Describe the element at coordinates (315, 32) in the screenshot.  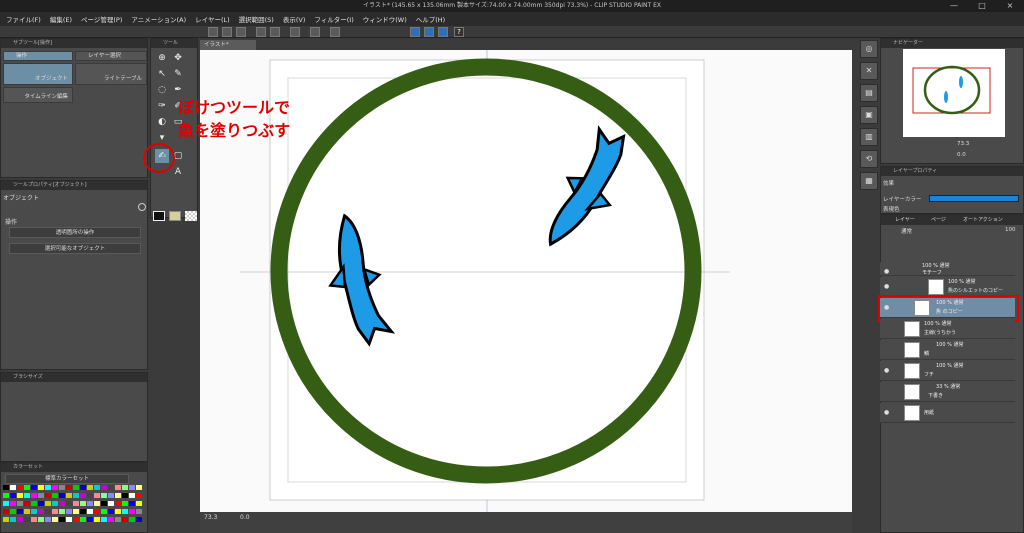
I see `transform-icon` at that location.